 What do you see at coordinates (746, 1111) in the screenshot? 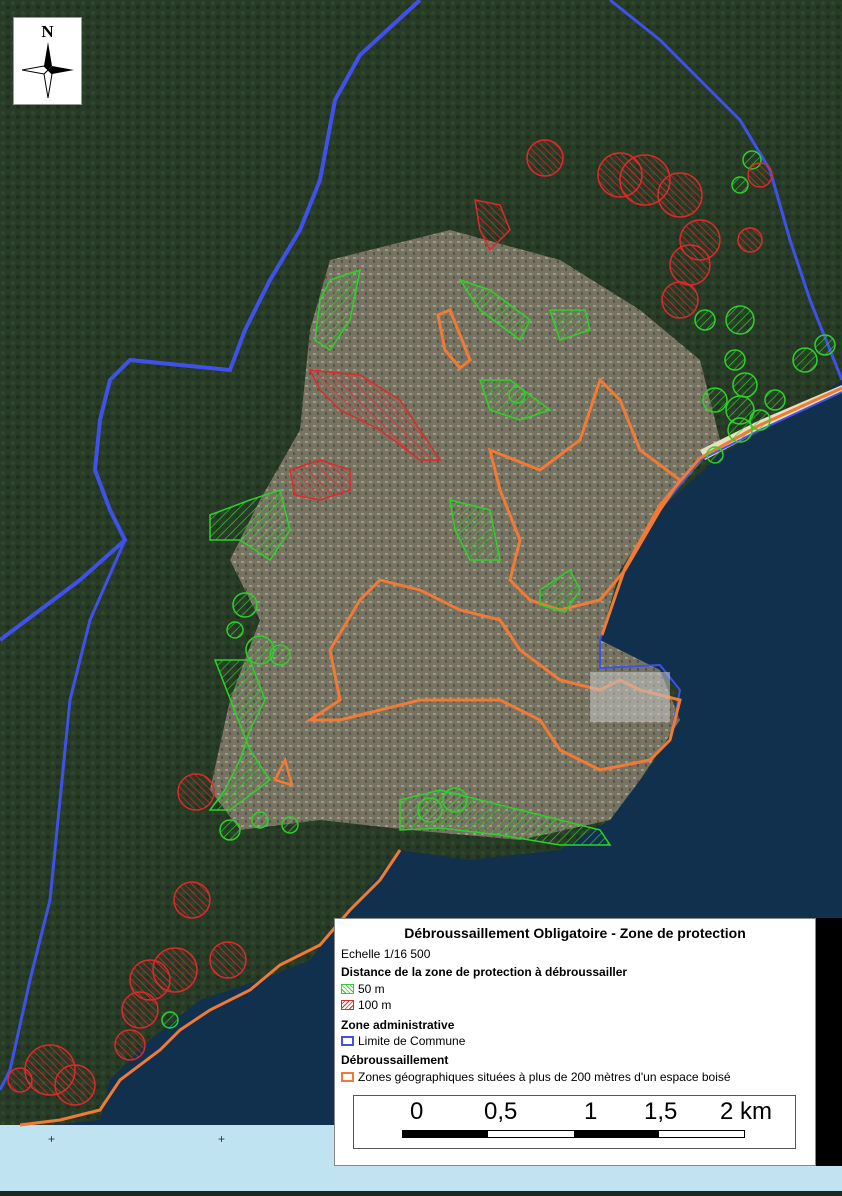
I see `scale-label-2km: 2 km` at bounding box center [746, 1111].